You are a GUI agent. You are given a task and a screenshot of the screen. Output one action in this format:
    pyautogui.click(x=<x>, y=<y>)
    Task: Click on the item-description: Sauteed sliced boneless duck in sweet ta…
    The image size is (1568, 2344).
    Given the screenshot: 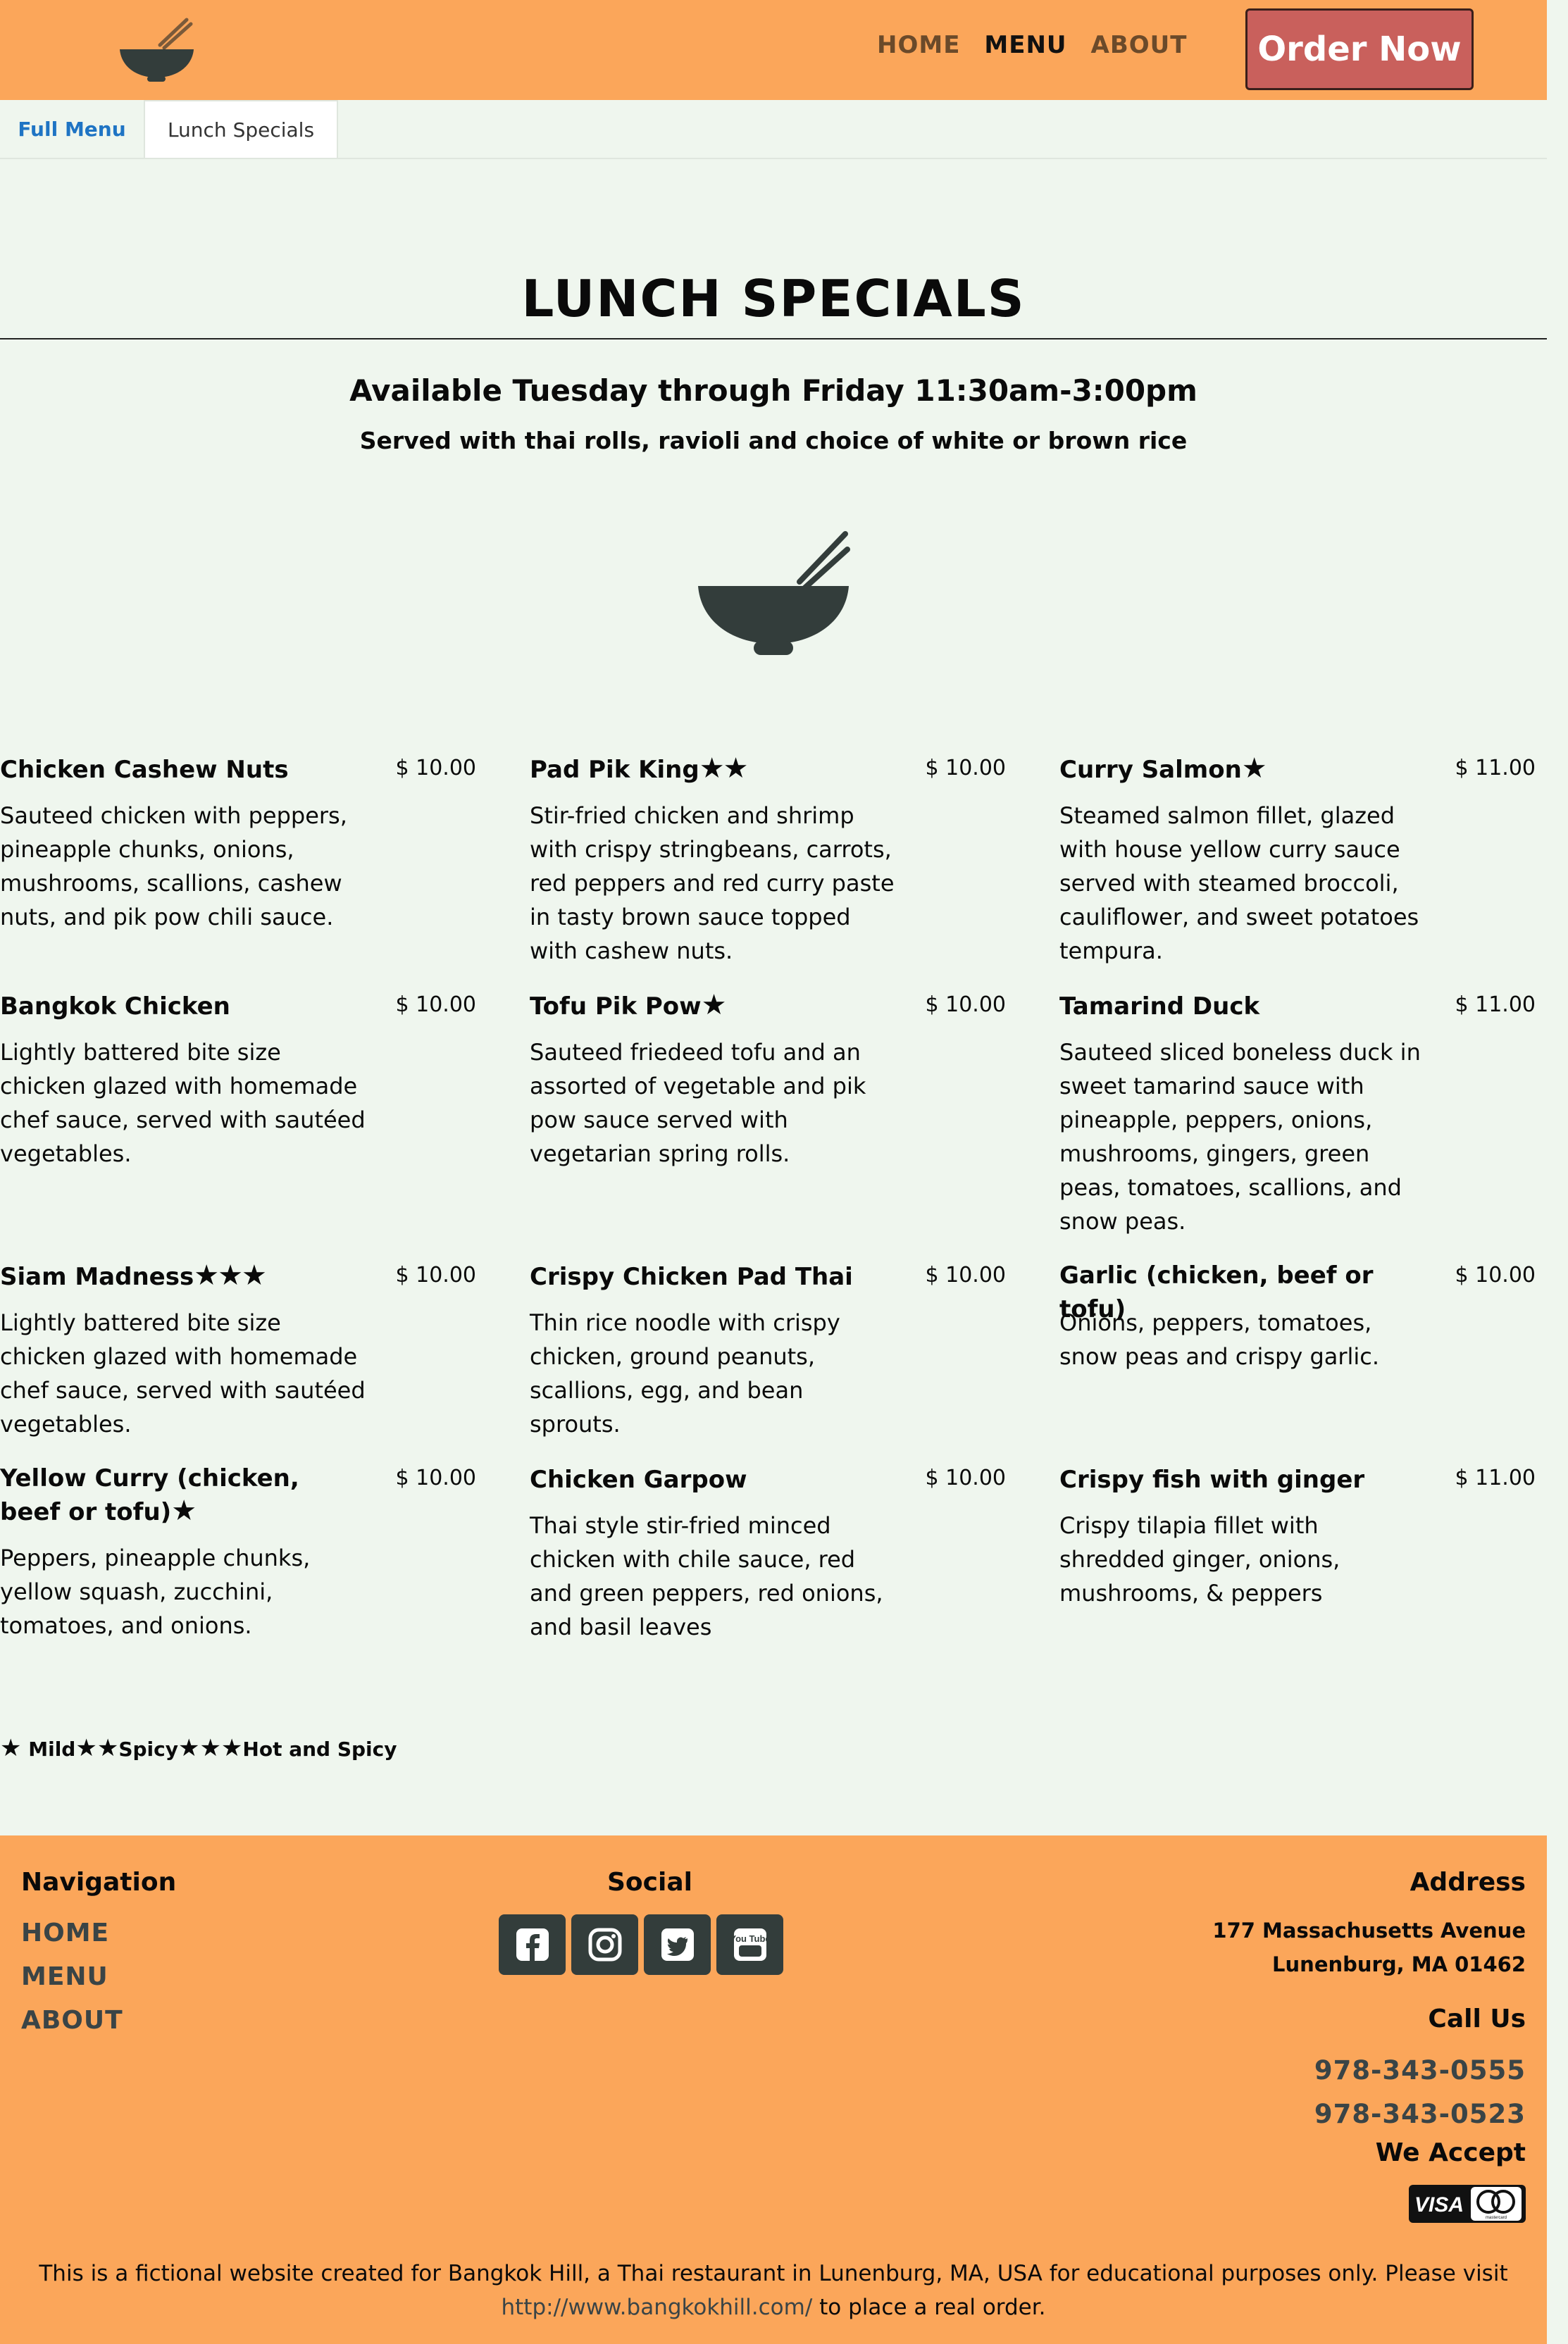 What is the action you would take?
    pyautogui.click(x=1240, y=1137)
    